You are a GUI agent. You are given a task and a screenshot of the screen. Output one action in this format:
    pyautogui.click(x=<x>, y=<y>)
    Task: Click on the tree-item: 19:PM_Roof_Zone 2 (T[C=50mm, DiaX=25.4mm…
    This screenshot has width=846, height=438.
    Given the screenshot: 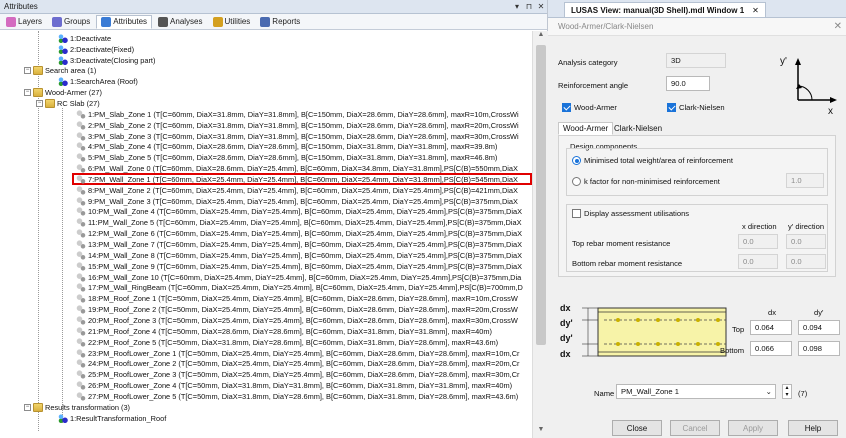 What is the action you would take?
    pyautogui.click(x=297, y=309)
    